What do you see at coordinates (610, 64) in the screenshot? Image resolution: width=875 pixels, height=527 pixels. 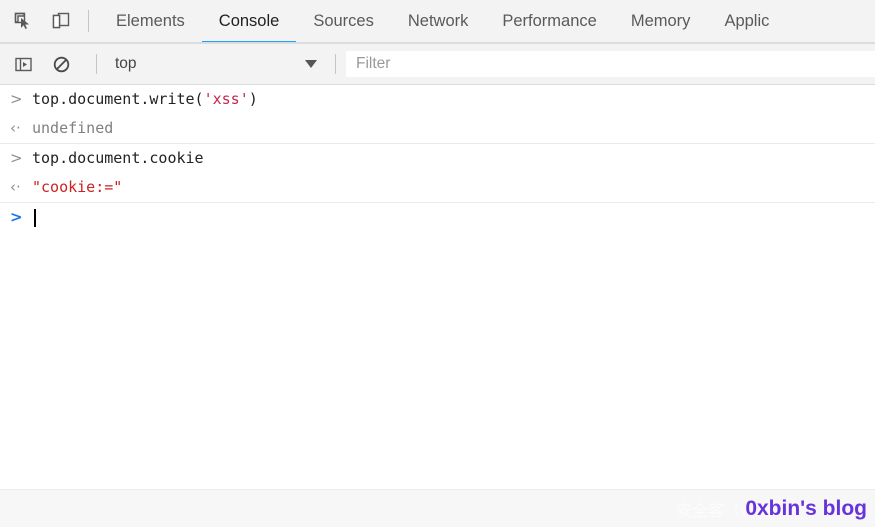 I see `filter-input: Filter` at bounding box center [610, 64].